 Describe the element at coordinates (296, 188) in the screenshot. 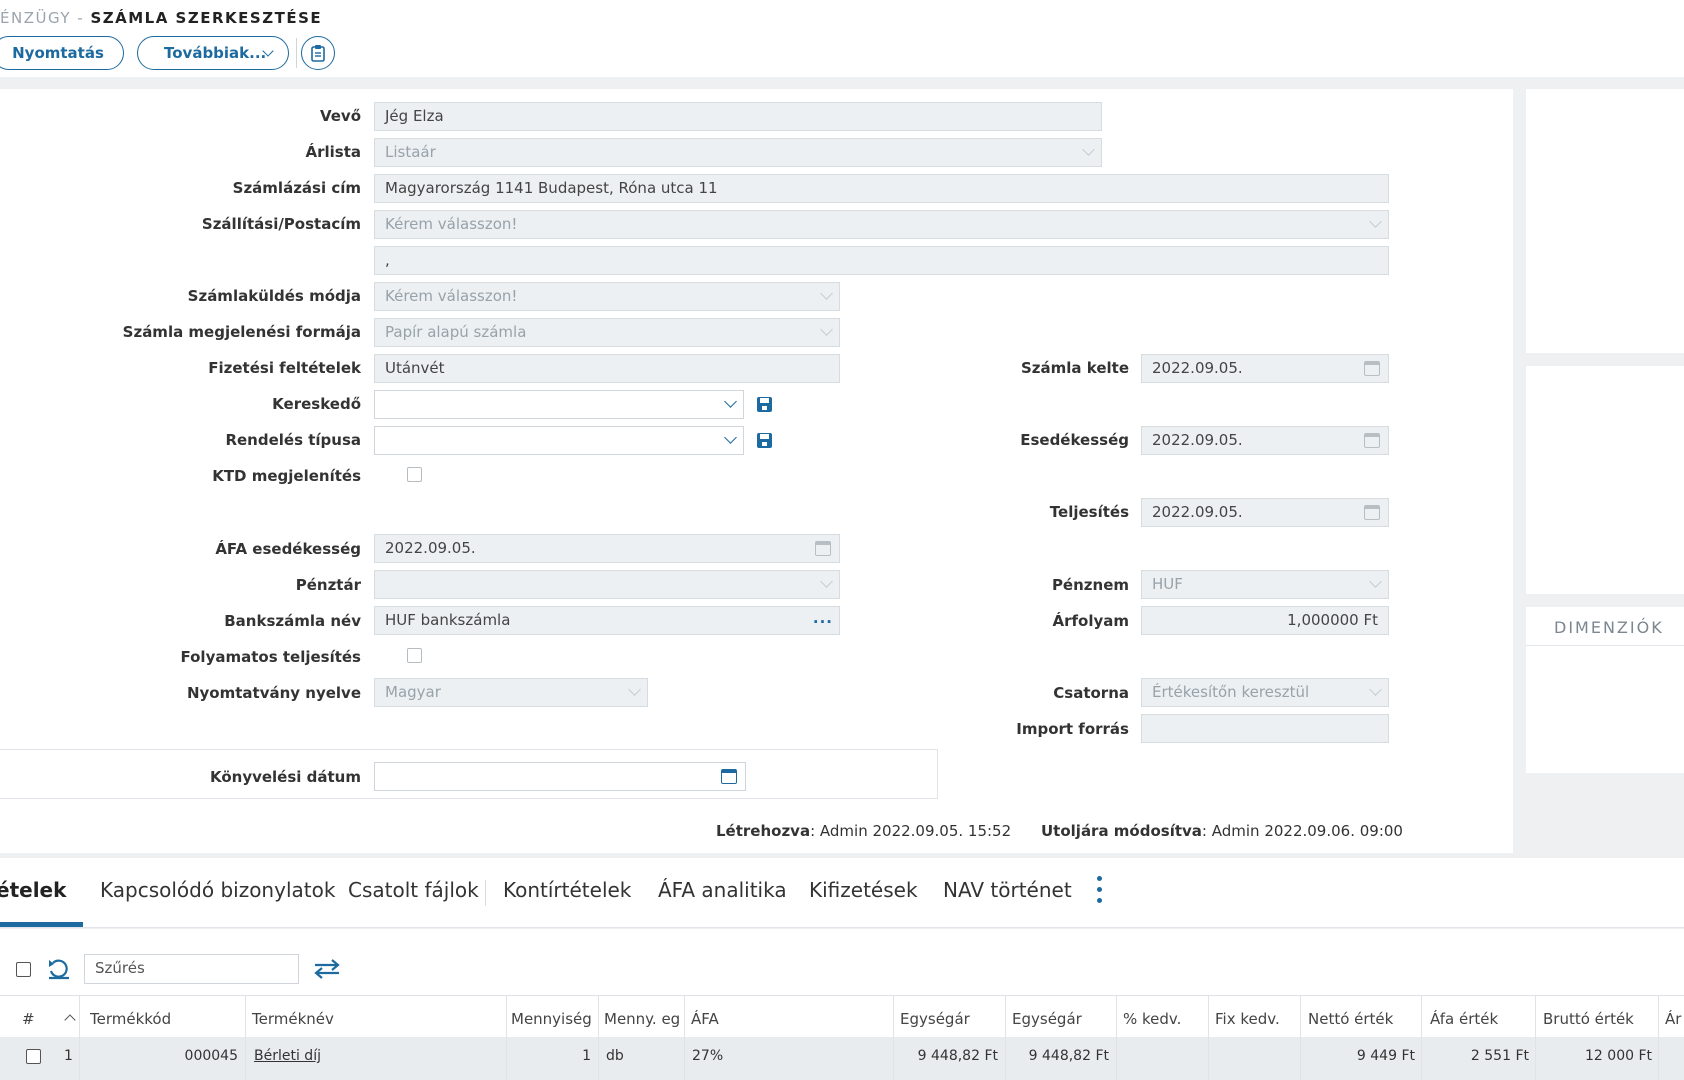

I see `billing-address-label: Számlázási cím` at that location.